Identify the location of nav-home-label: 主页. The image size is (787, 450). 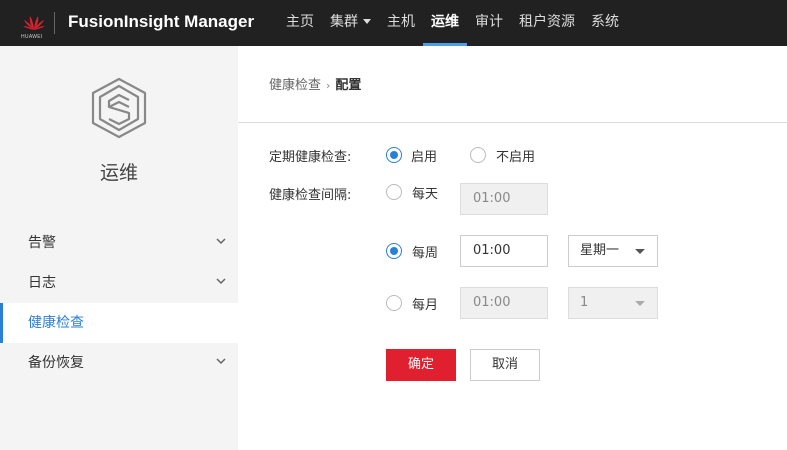
(300, 22).